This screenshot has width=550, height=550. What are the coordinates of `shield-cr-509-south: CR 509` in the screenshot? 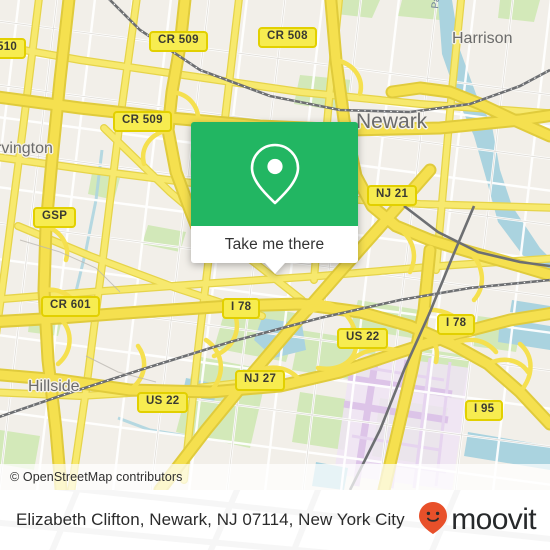 It's located at (142, 121).